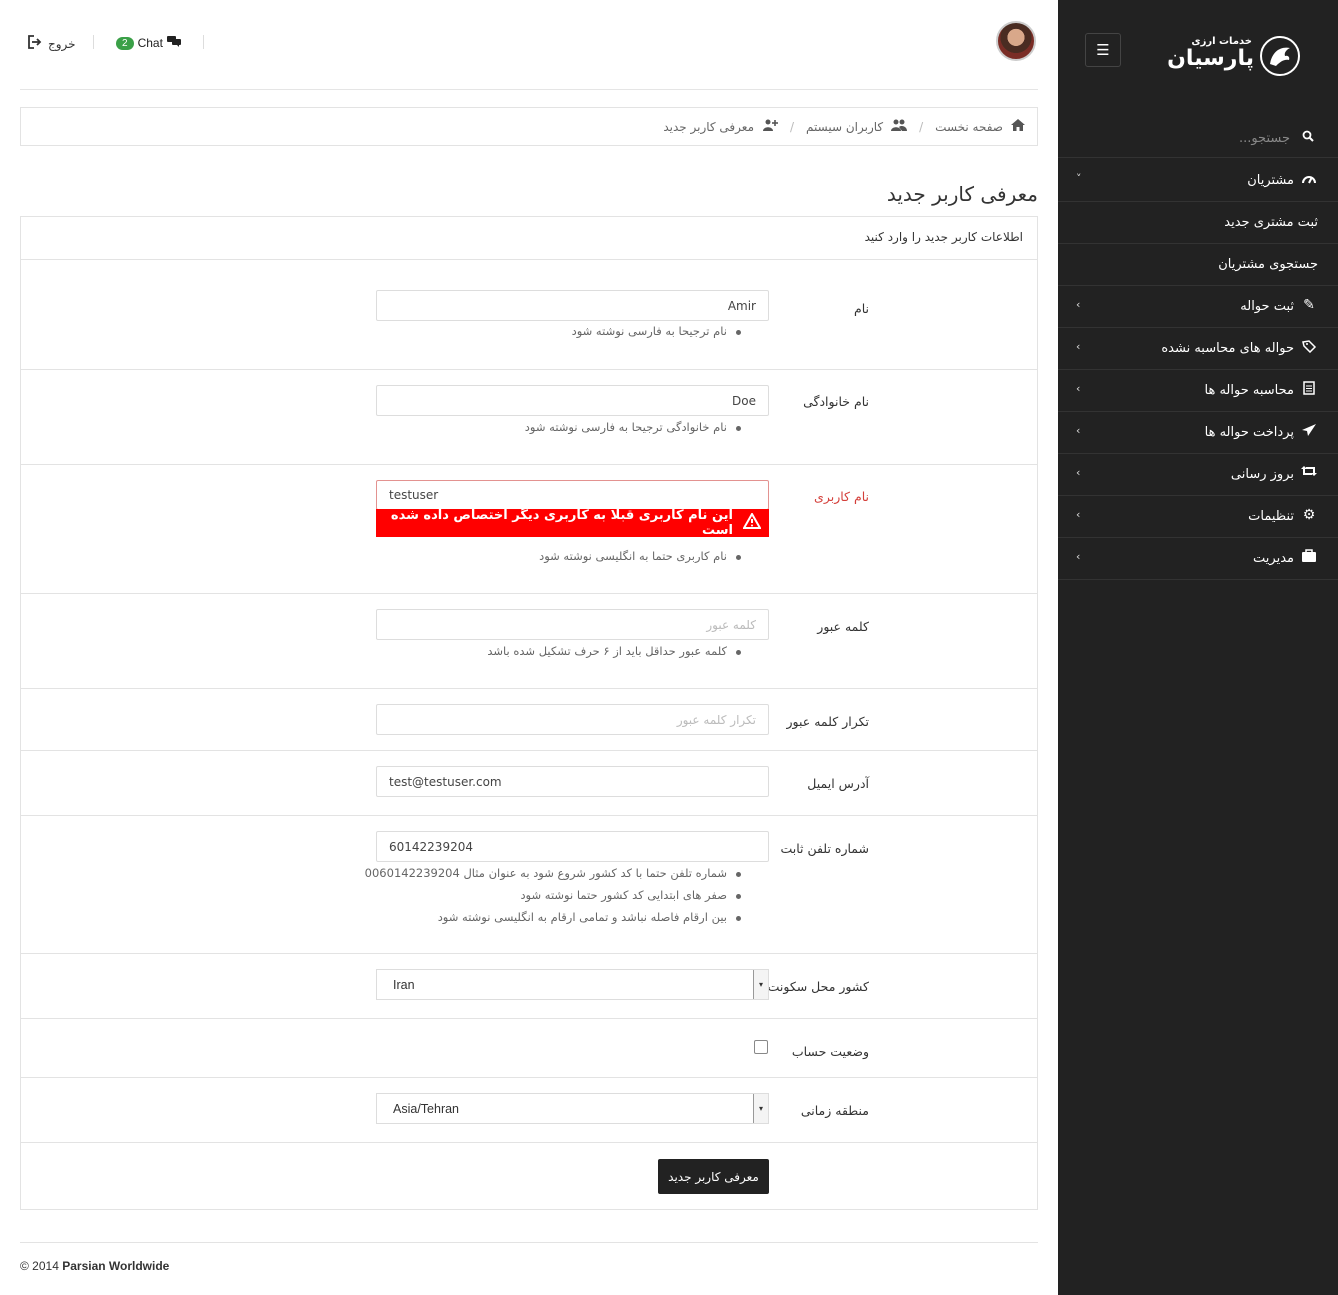 The image size is (1338, 1295). I want to click on panel-heading: اطلاعات کاربر جدید را وارد کنید, so click(529, 238).